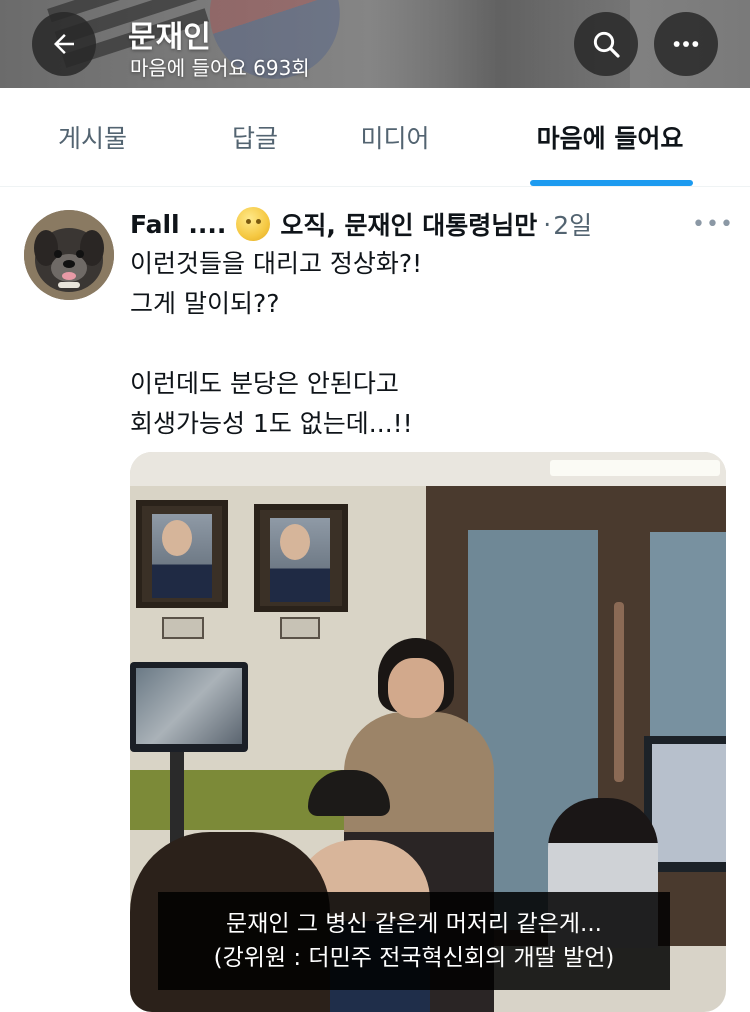 The height and width of the screenshot is (1012, 750). What do you see at coordinates (416, 688) in the screenshot?
I see `photo-woman-face` at bounding box center [416, 688].